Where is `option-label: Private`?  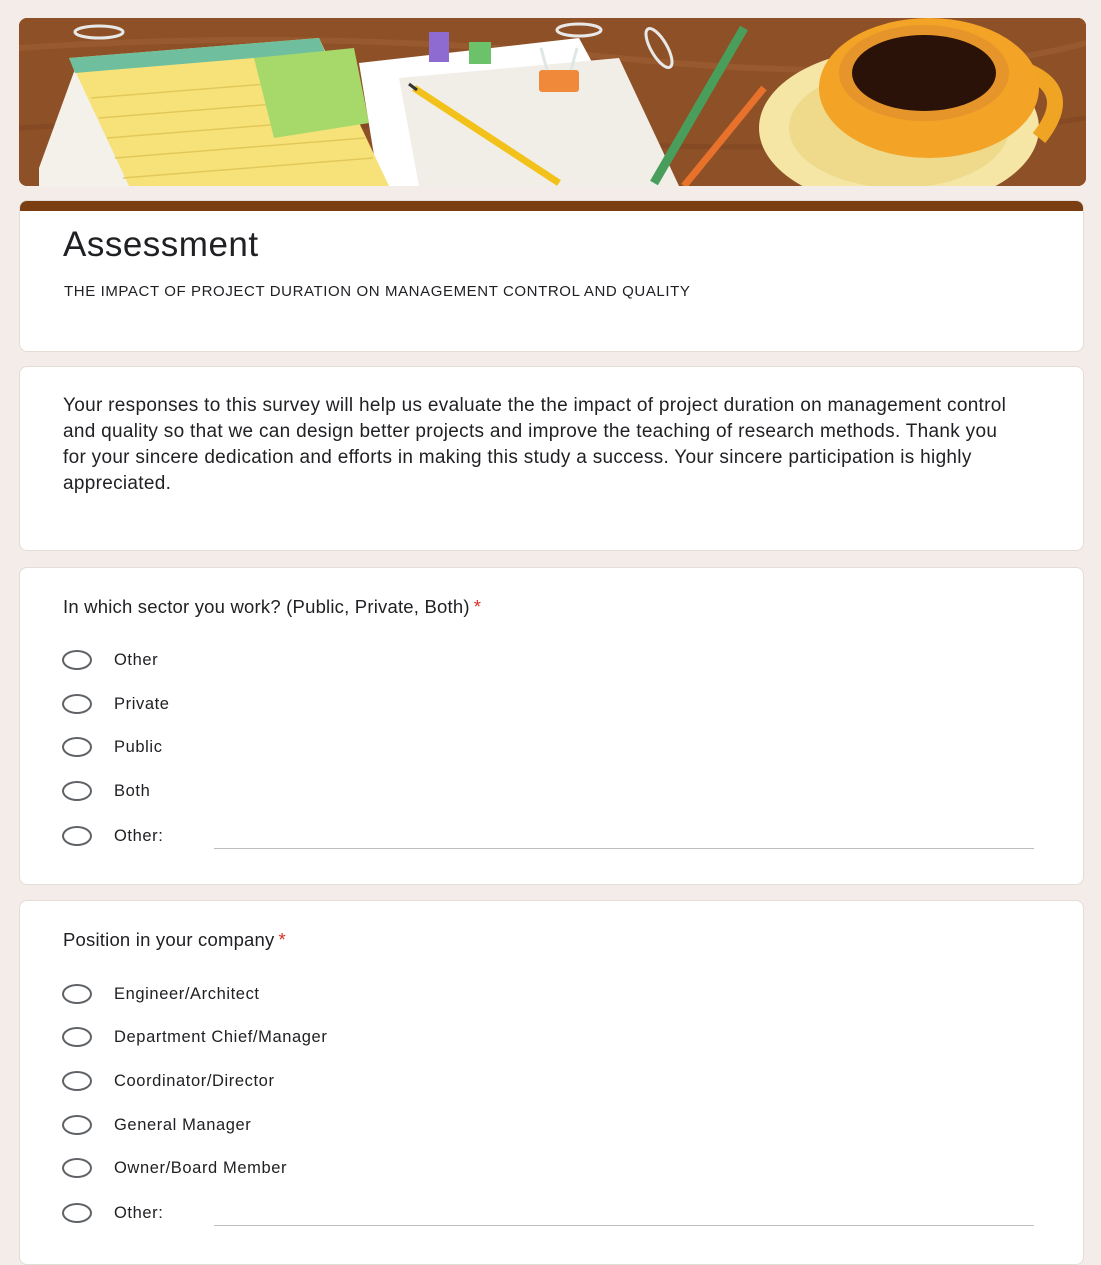
option-label: Private is located at coordinates (142, 703).